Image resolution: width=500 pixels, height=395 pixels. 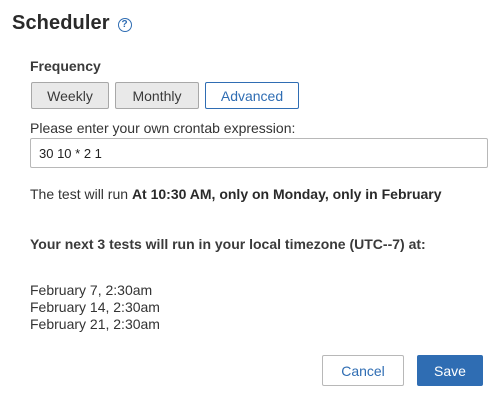 What do you see at coordinates (65, 66) in the screenshot?
I see `frequency-label: Frequency` at bounding box center [65, 66].